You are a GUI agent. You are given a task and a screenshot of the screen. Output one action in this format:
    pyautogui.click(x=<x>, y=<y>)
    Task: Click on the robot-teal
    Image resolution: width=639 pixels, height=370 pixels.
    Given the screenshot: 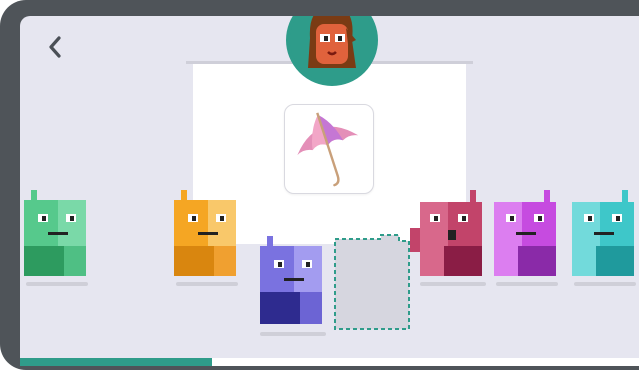 What is the action you would take?
    pyautogui.click(x=604, y=234)
    